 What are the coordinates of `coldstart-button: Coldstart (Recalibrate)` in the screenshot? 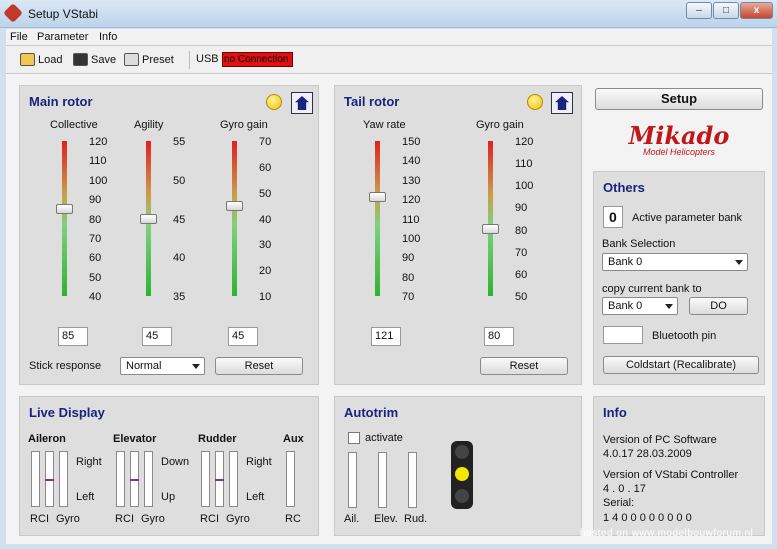 It's located at (681, 365).